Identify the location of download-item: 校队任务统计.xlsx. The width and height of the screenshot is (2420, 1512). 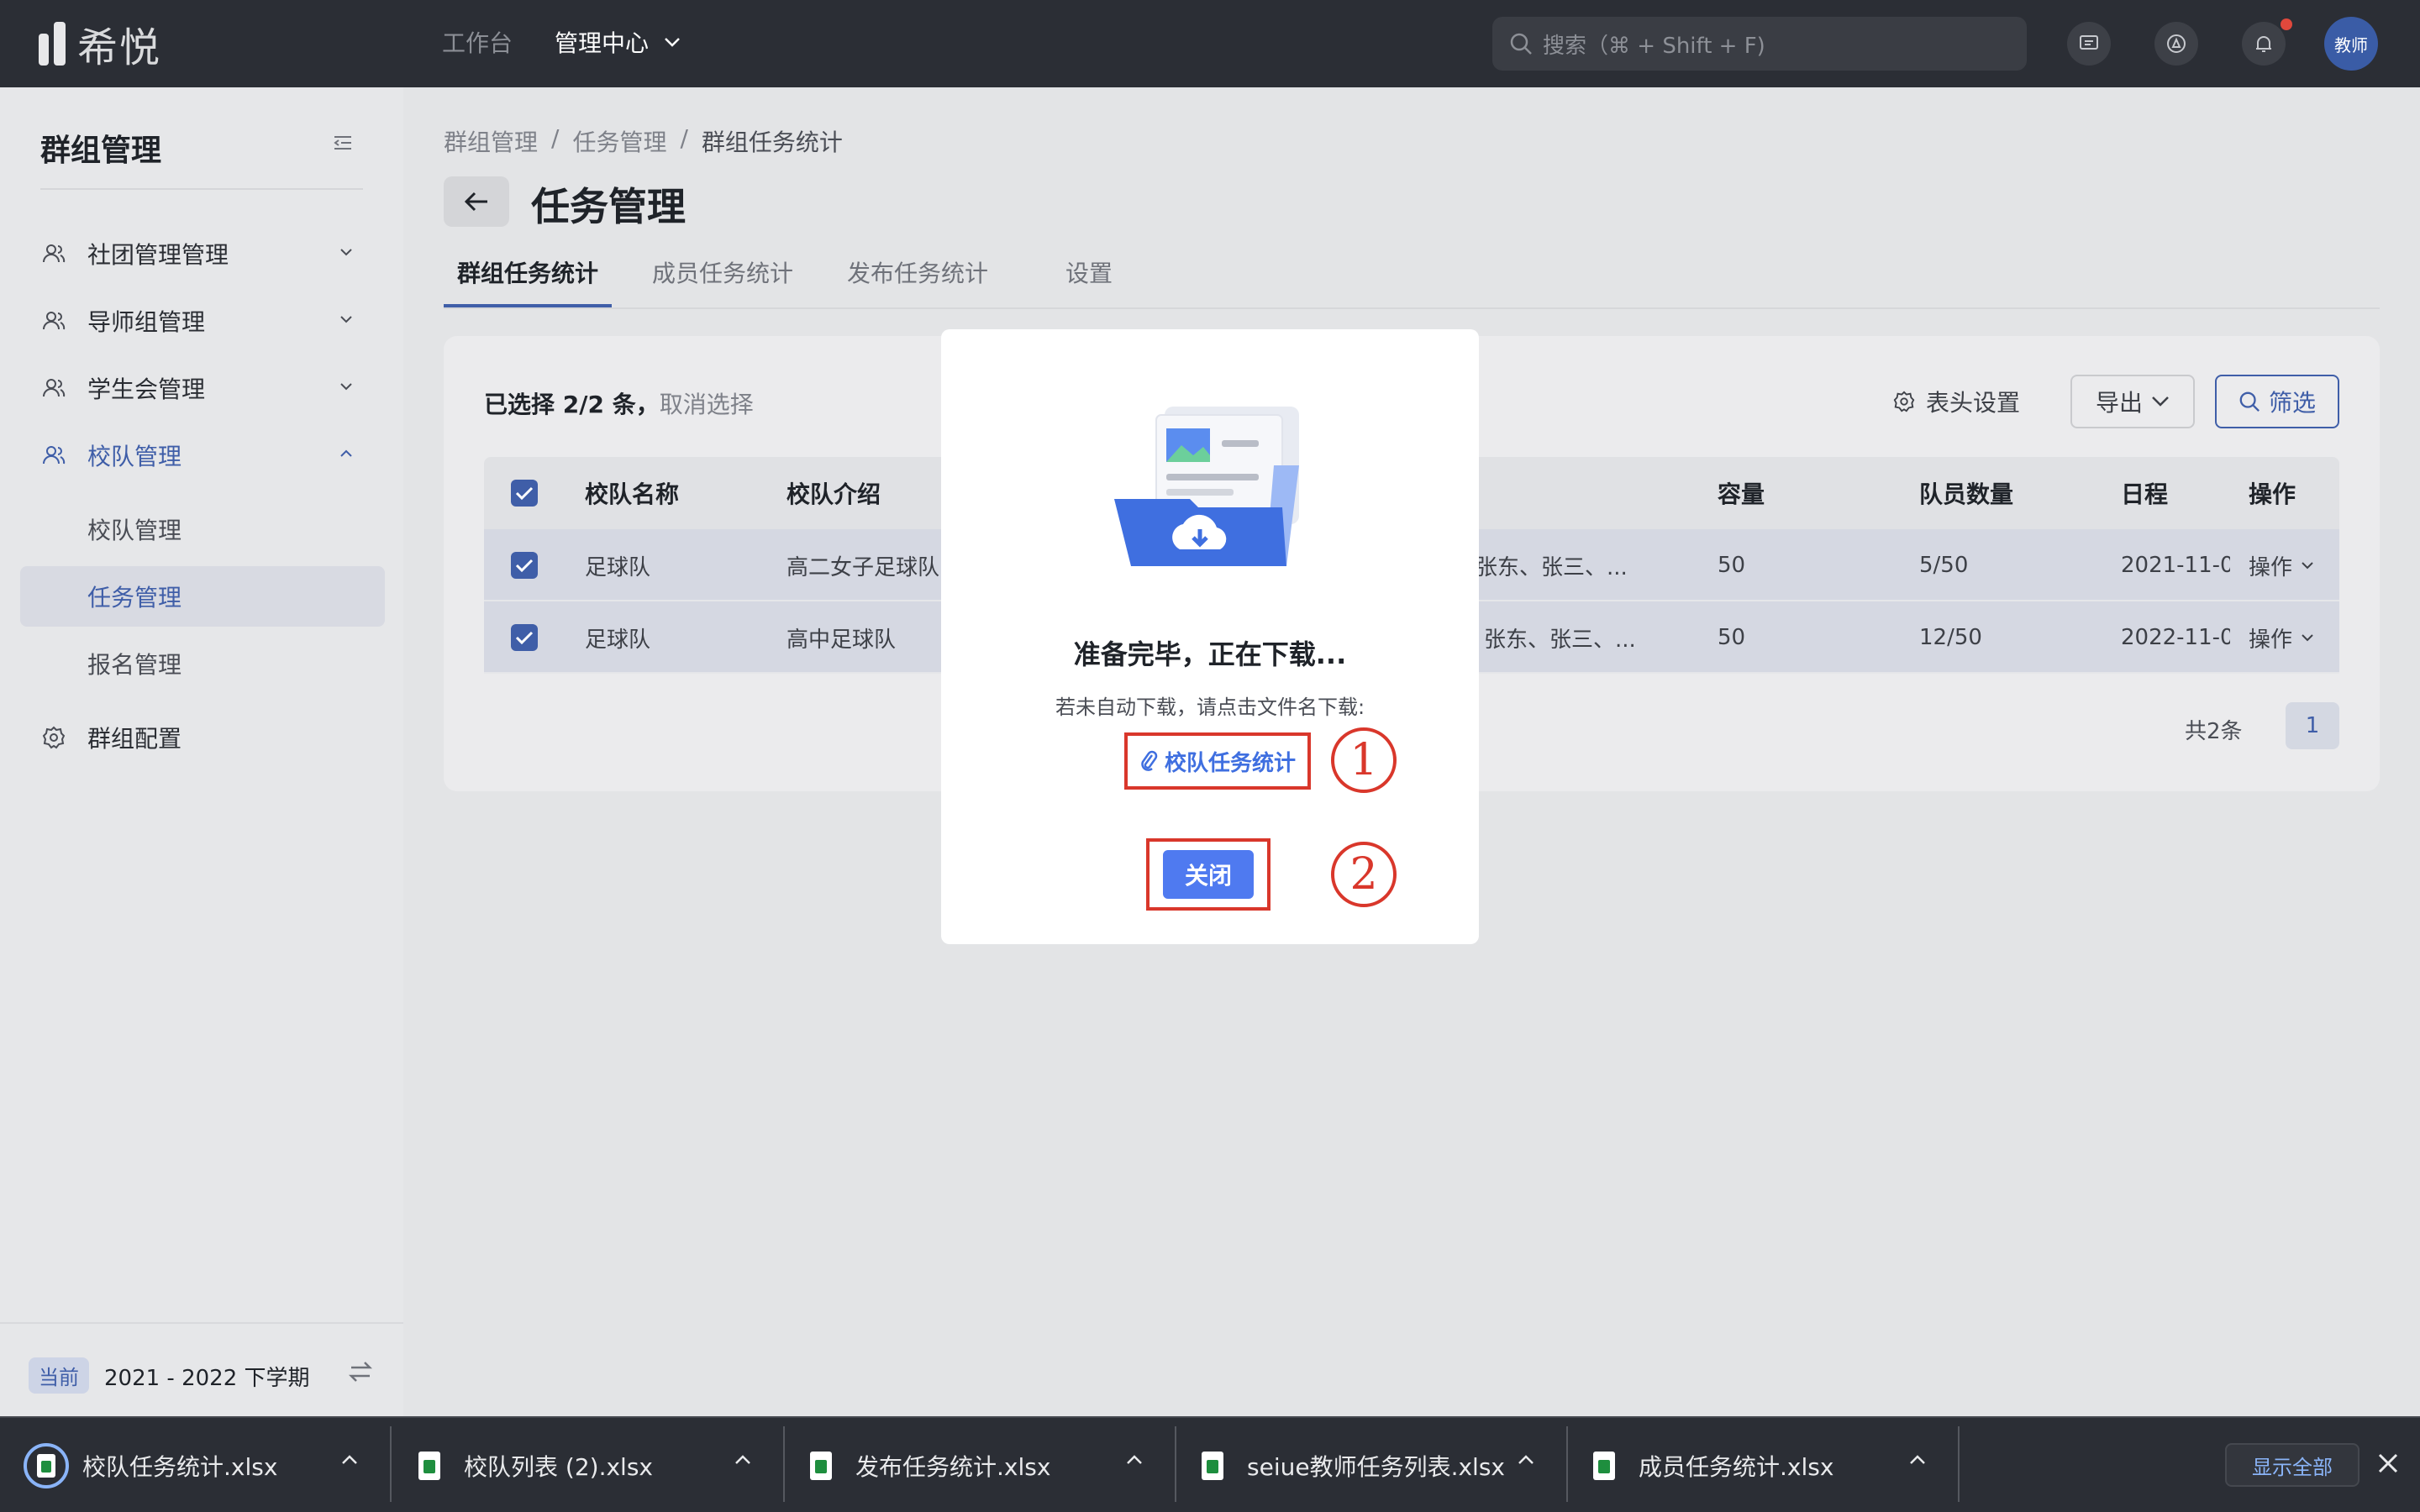
(196, 1465).